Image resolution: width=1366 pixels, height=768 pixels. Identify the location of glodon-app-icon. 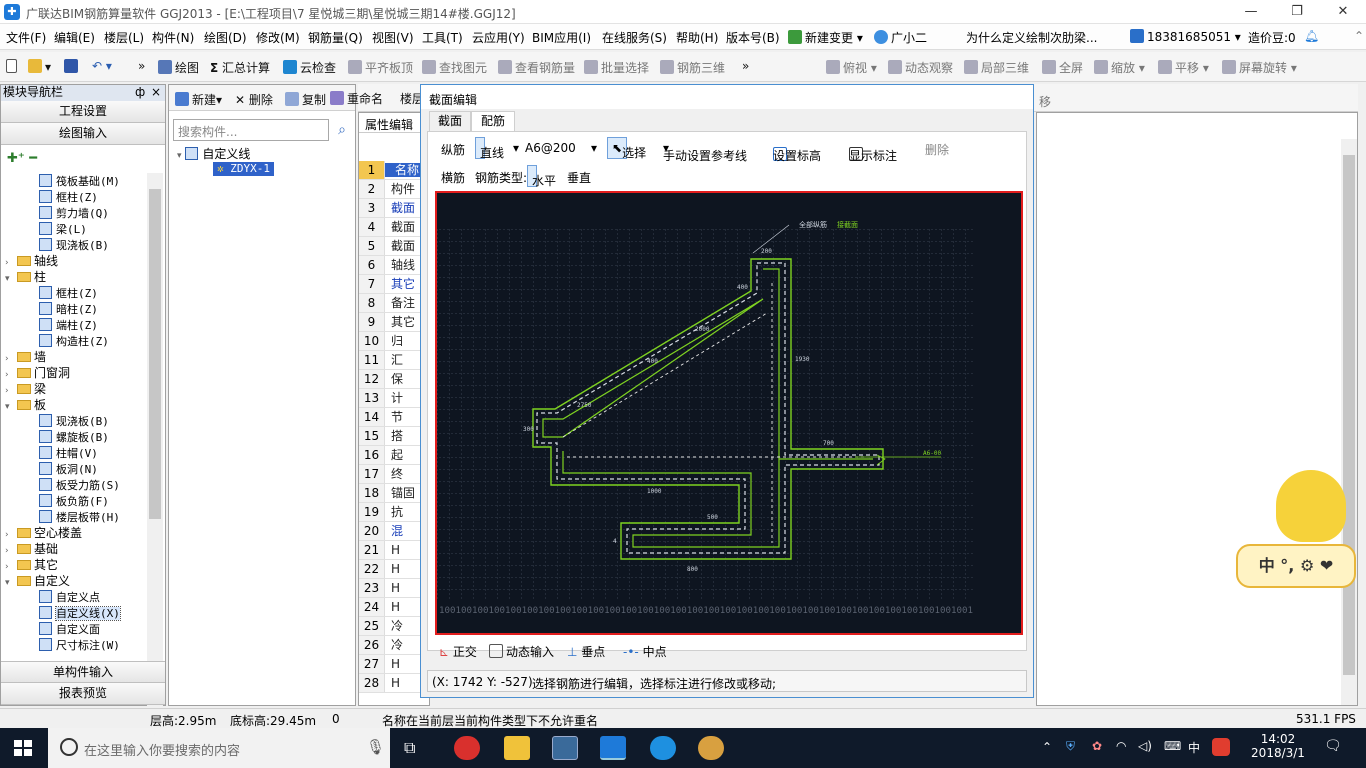
(613, 748).